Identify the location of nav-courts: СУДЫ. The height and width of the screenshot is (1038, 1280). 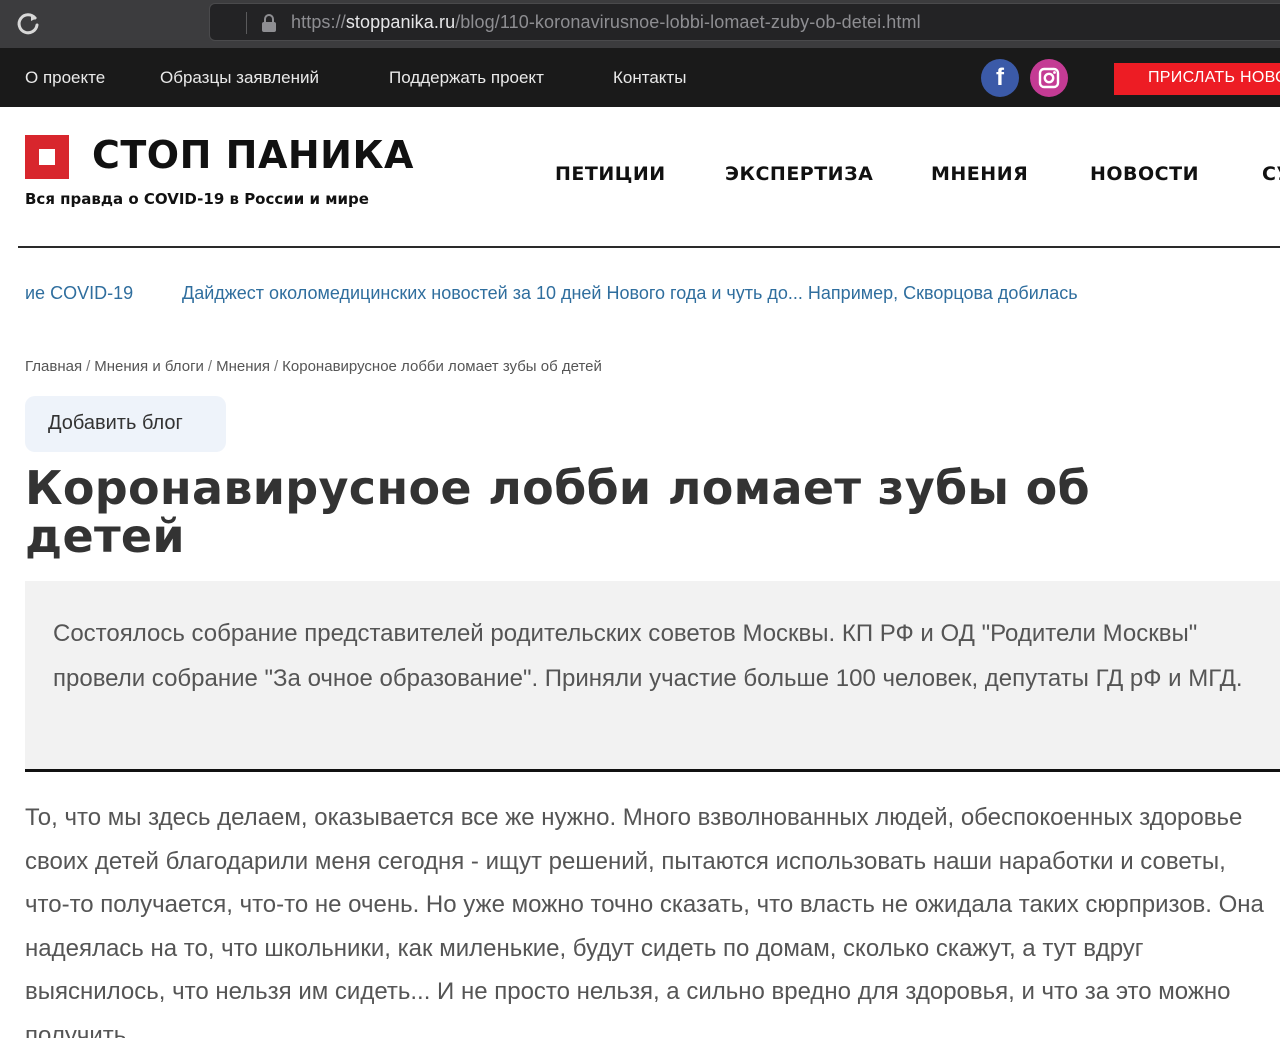
(1271, 174).